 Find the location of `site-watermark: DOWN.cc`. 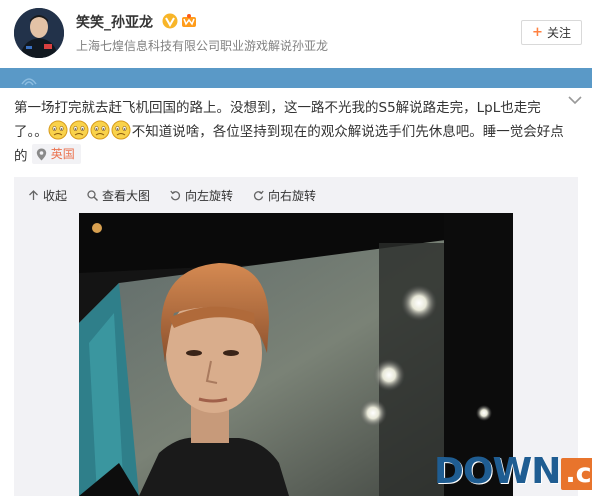

site-watermark: DOWN.cc is located at coordinates (513, 472).